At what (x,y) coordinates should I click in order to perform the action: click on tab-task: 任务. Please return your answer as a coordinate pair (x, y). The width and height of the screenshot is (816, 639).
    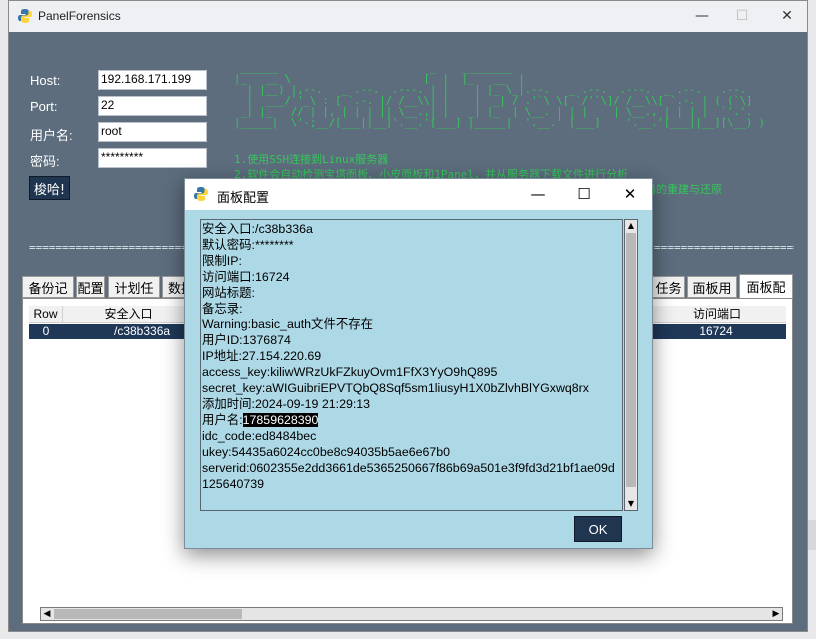
    Looking at the image, I should click on (668, 287).